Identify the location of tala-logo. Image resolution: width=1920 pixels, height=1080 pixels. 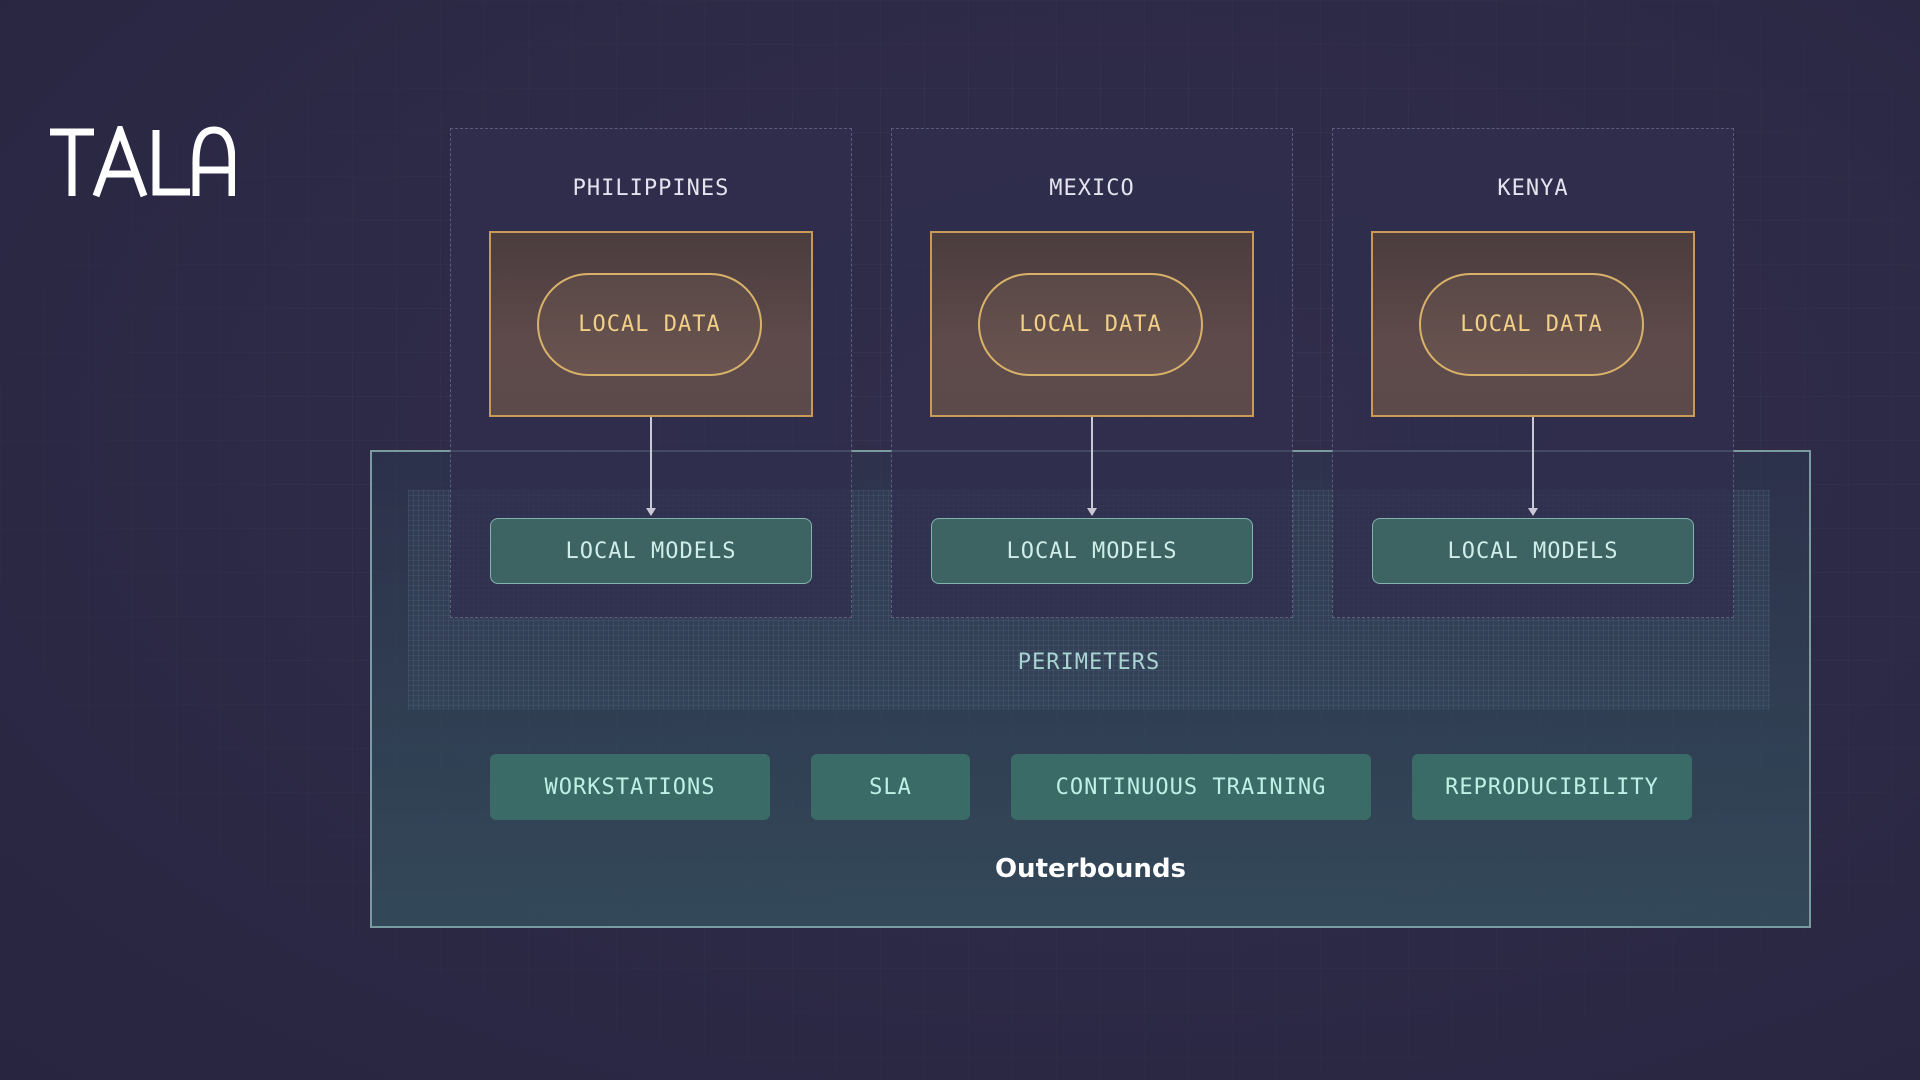
(142, 162).